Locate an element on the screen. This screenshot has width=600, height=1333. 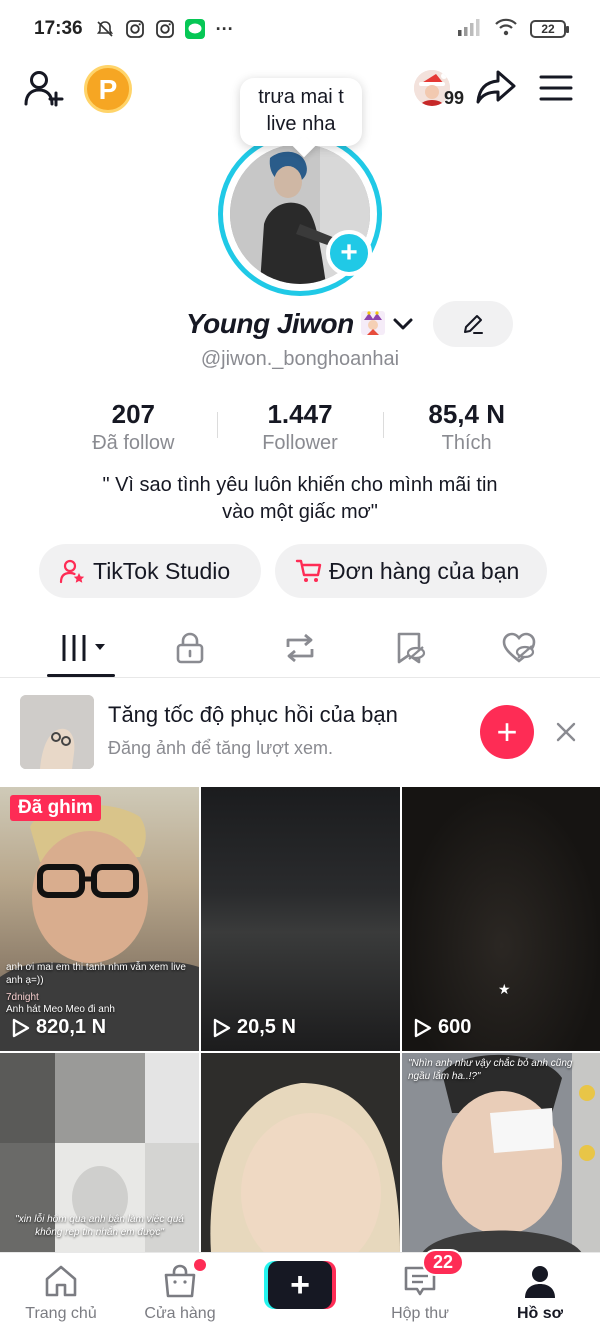
friend-count: 99 is located at coordinates (454, 98).